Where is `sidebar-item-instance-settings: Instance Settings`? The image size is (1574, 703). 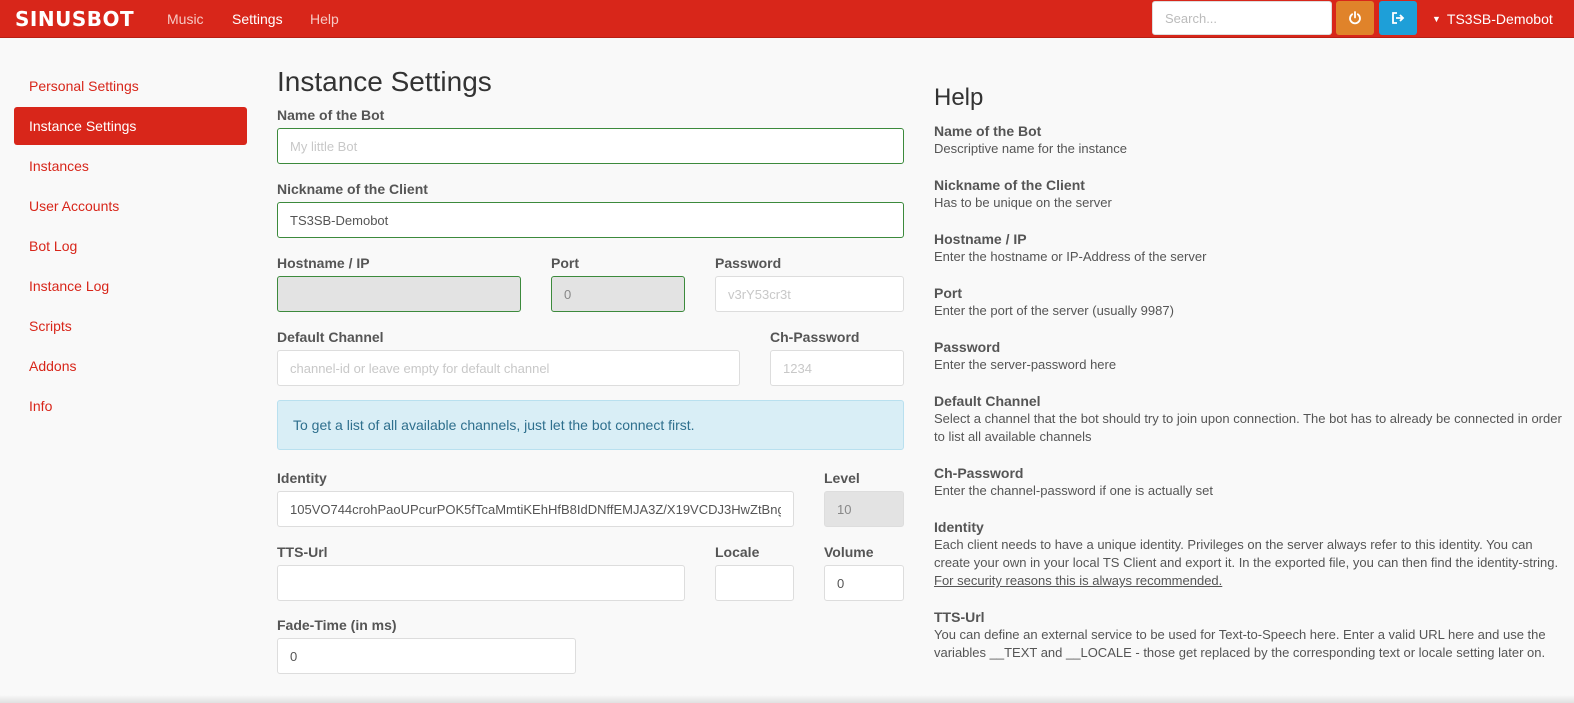 sidebar-item-instance-settings: Instance Settings is located at coordinates (130, 126).